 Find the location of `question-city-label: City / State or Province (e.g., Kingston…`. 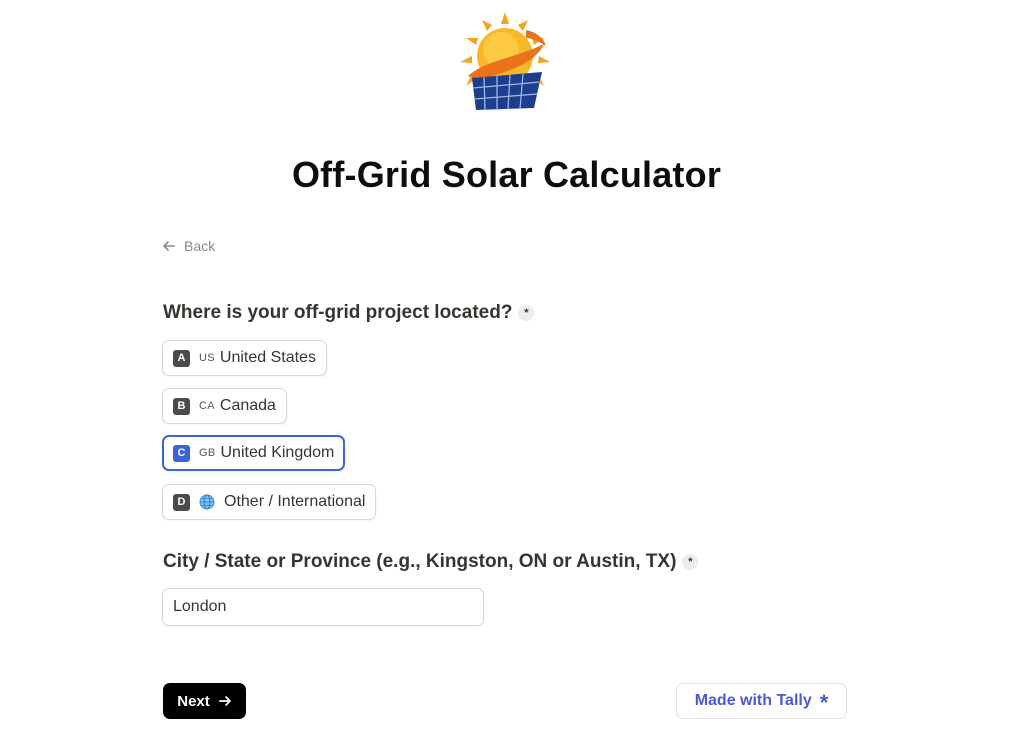

question-city-label: City / State or Province (e.g., Kingston… is located at coordinates (420, 561).